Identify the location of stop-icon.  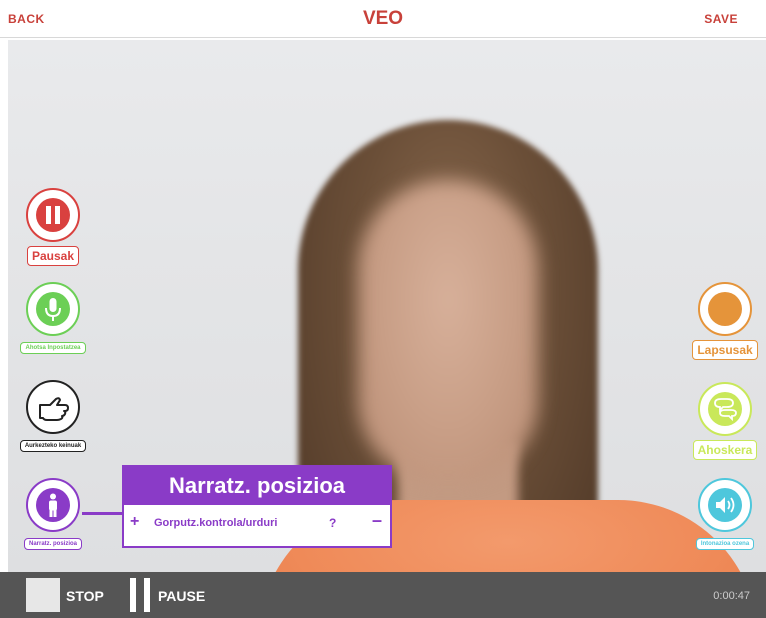
(43, 595).